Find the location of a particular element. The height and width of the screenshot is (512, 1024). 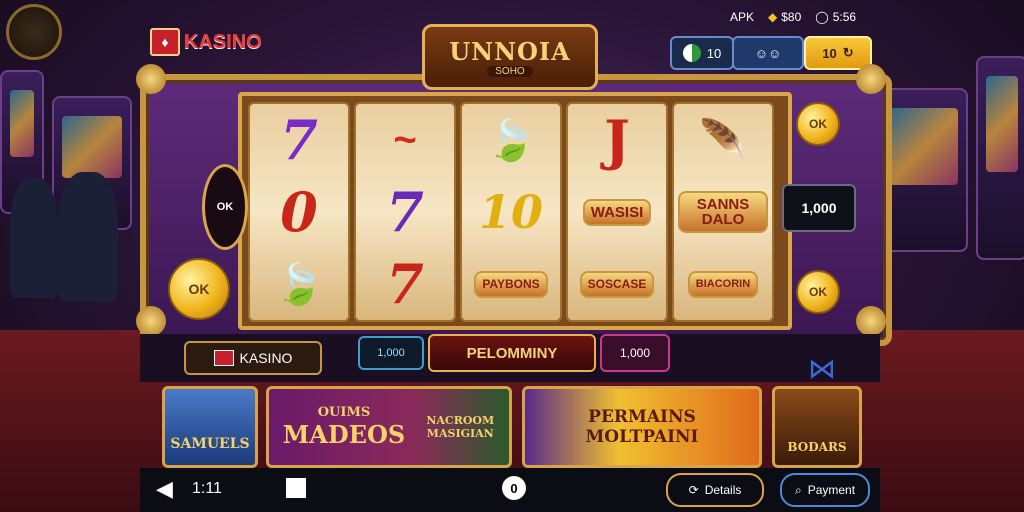

left-gold-coin: OK is located at coordinates (199, 289).